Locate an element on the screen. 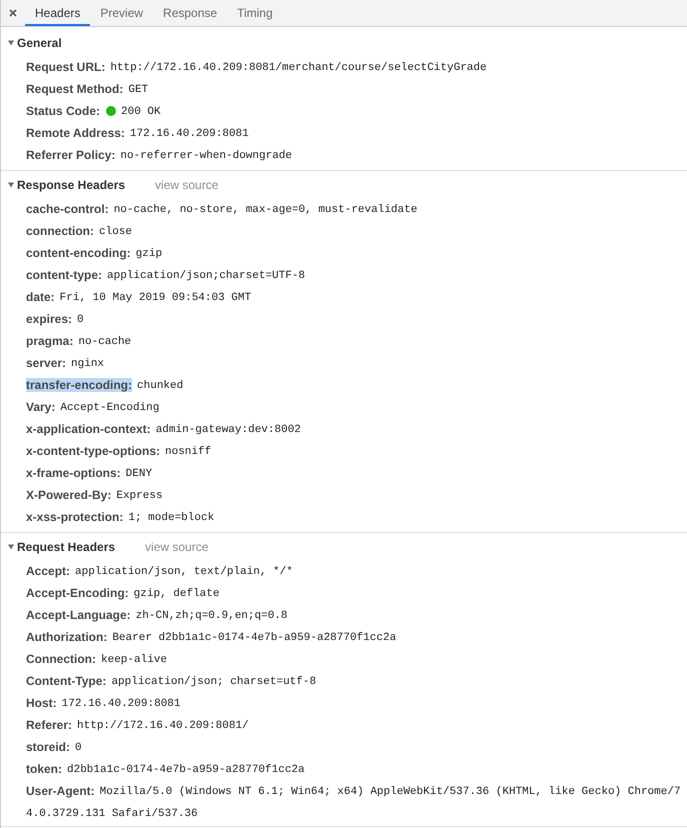  header-value: admin-gateway:dev:8002 is located at coordinates (228, 430).